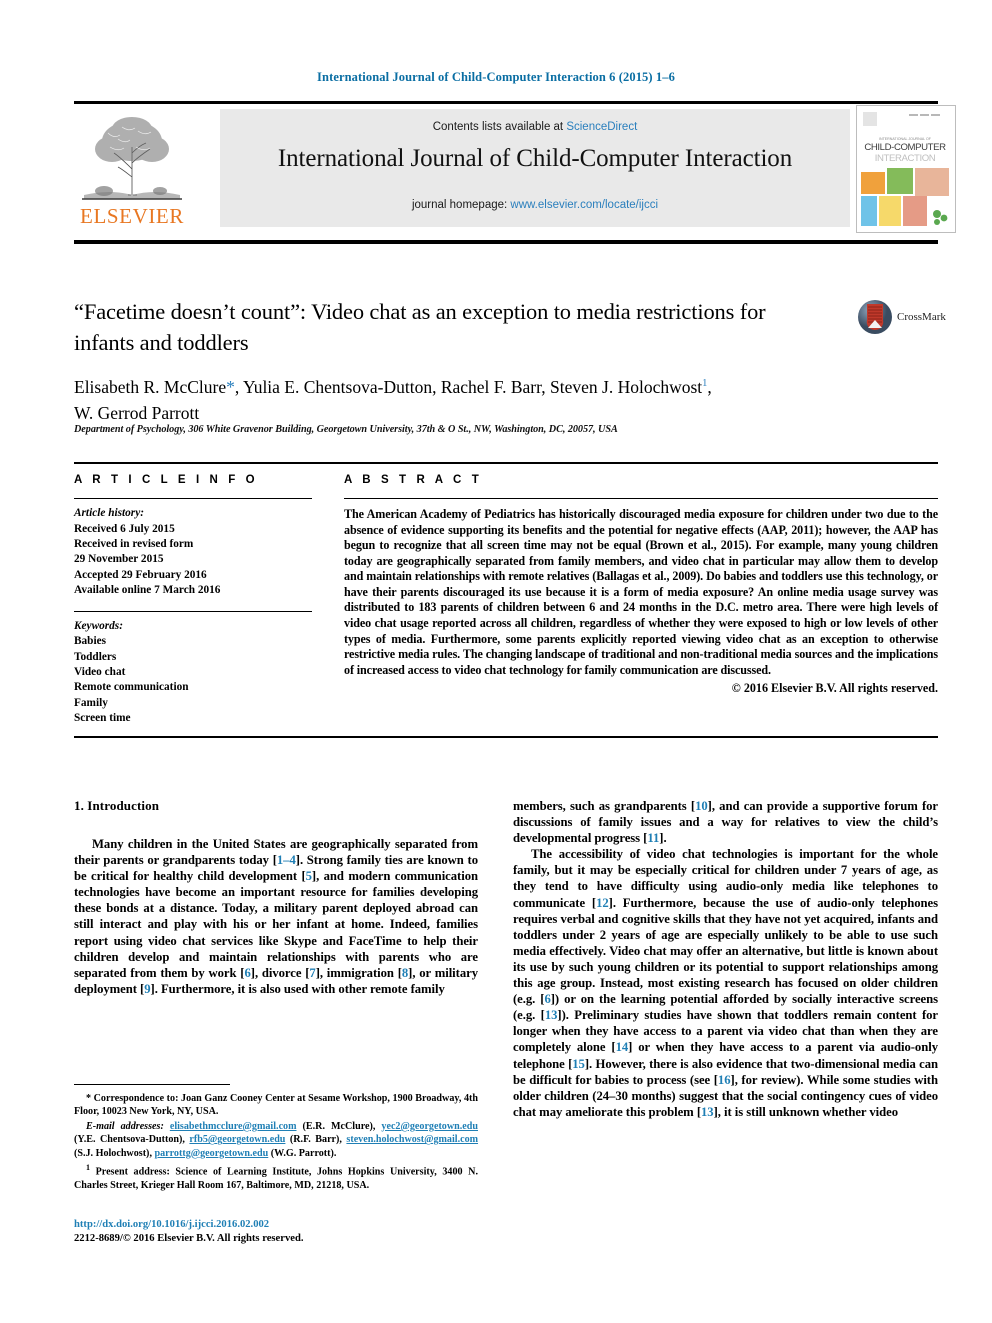  I want to click on text-run: ]., so click(663, 838).